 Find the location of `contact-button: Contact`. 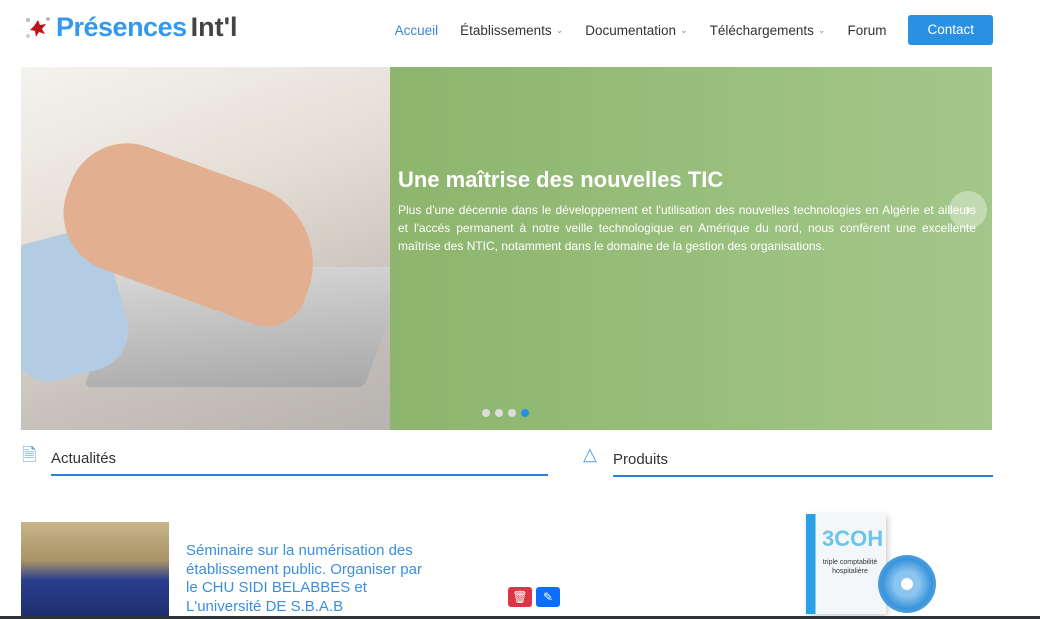

contact-button: Contact is located at coordinates (950, 30).